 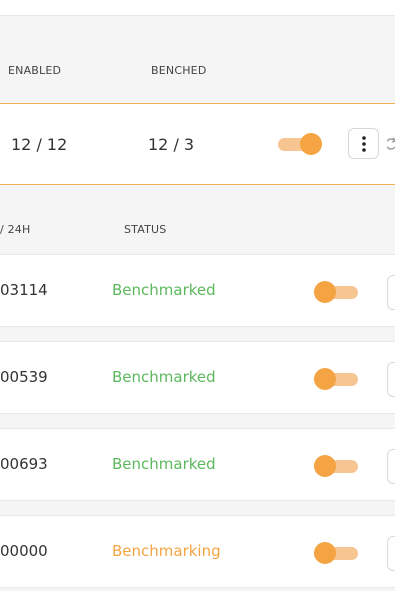 I want to click on kebab-vertical-icon, so click(x=363, y=143).